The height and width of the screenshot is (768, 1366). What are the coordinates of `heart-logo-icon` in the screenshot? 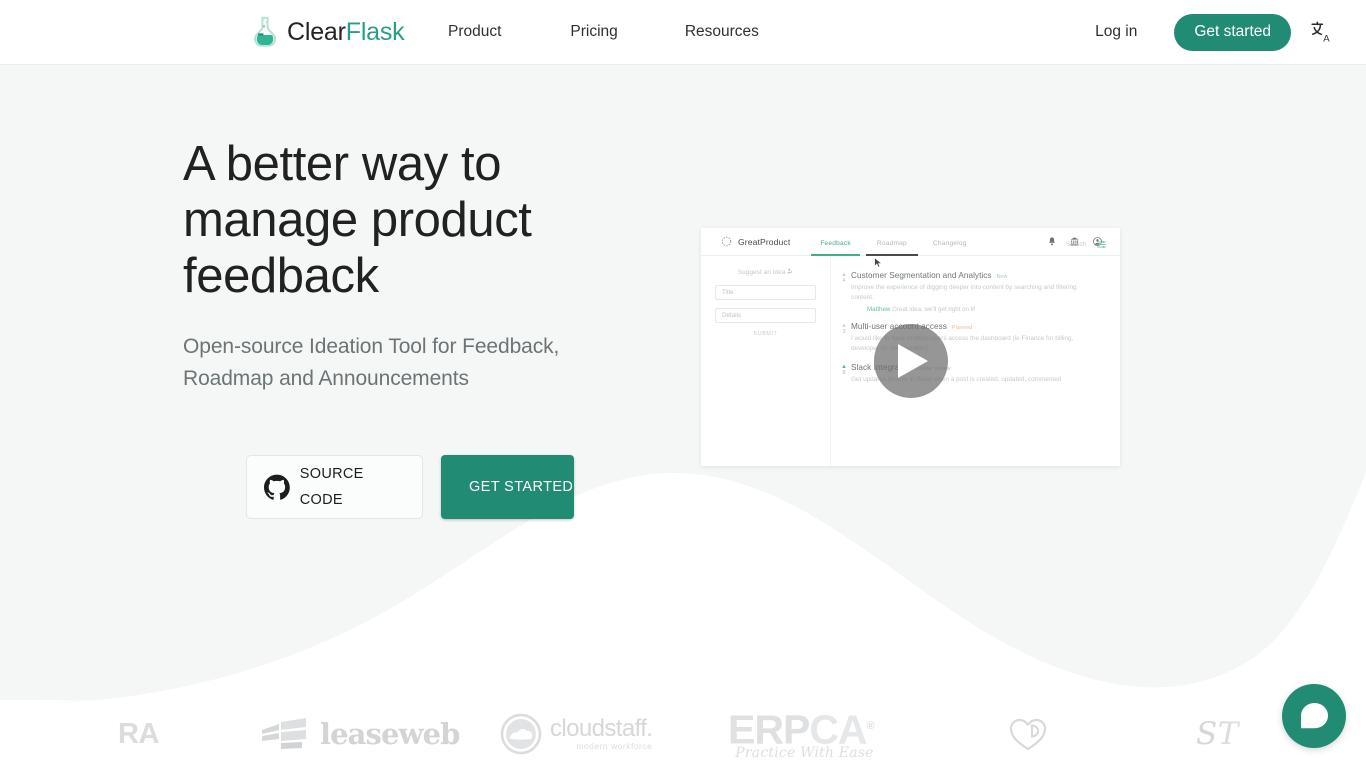 It's located at (1028, 734).